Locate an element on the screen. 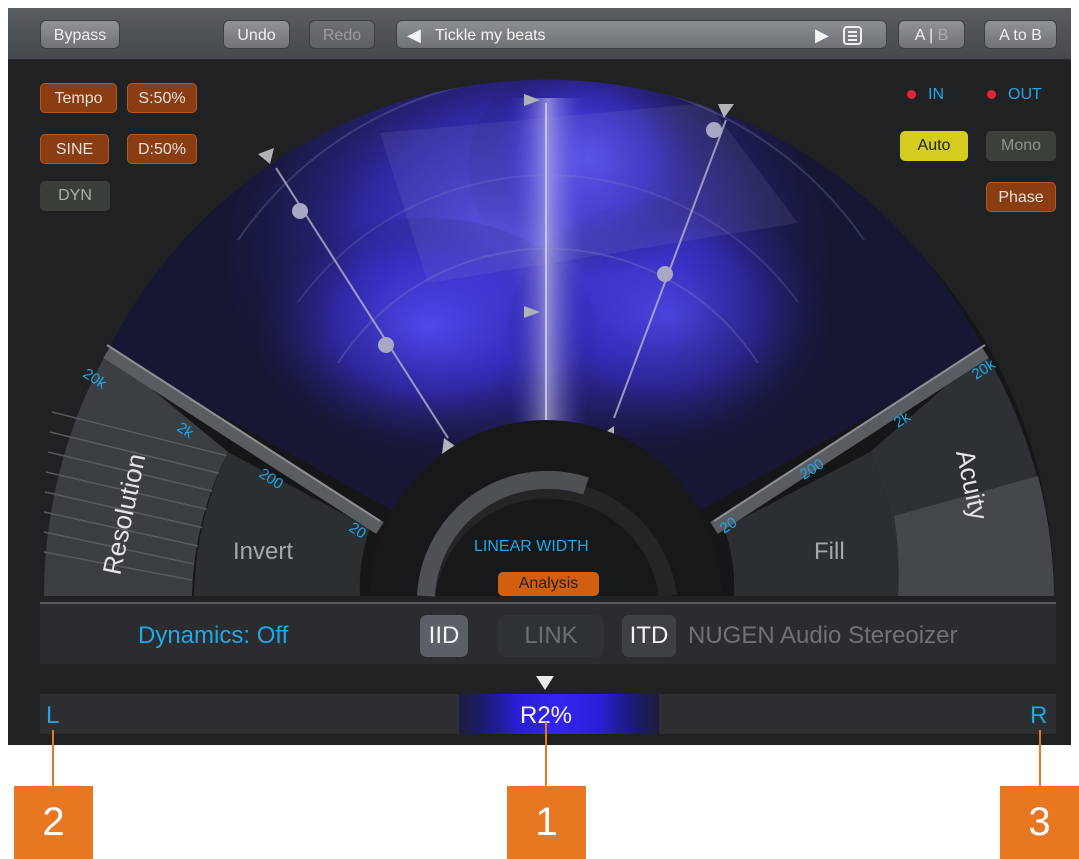 The height and width of the screenshot is (859, 1079). output-label: OUT is located at coordinates (1025, 94).